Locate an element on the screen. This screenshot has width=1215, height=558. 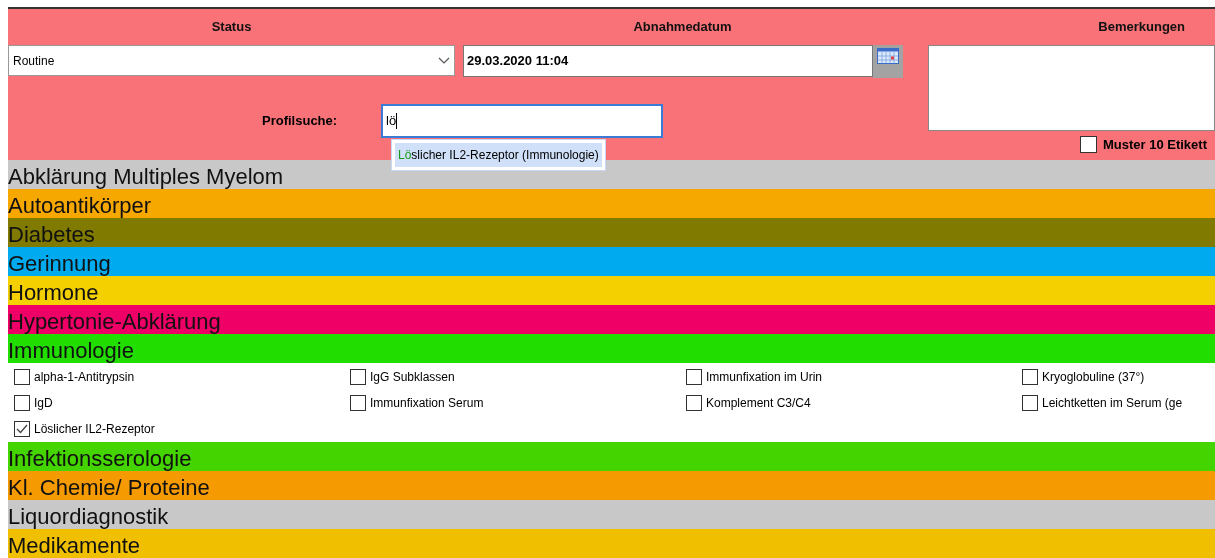
column-header: Status is located at coordinates (231, 27).